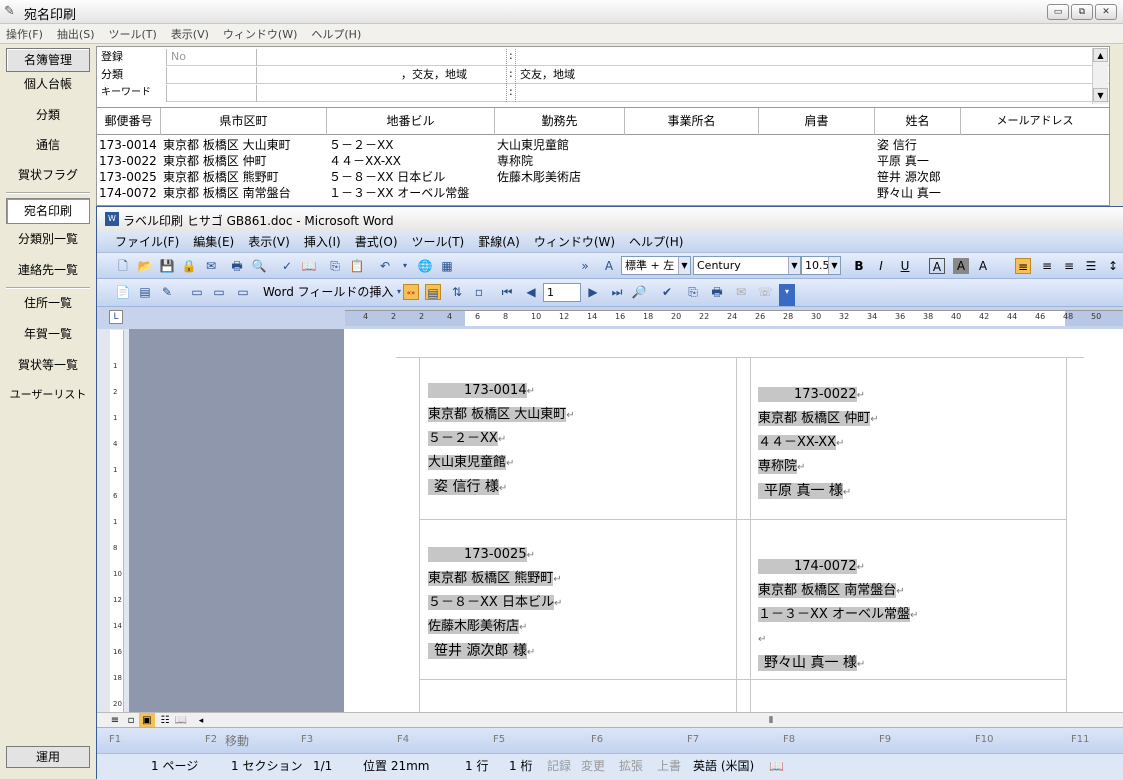 This screenshot has width=1123, height=780. Describe the element at coordinates (335, 266) in the screenshot. I see `copy-icon: ⎘` at that location.